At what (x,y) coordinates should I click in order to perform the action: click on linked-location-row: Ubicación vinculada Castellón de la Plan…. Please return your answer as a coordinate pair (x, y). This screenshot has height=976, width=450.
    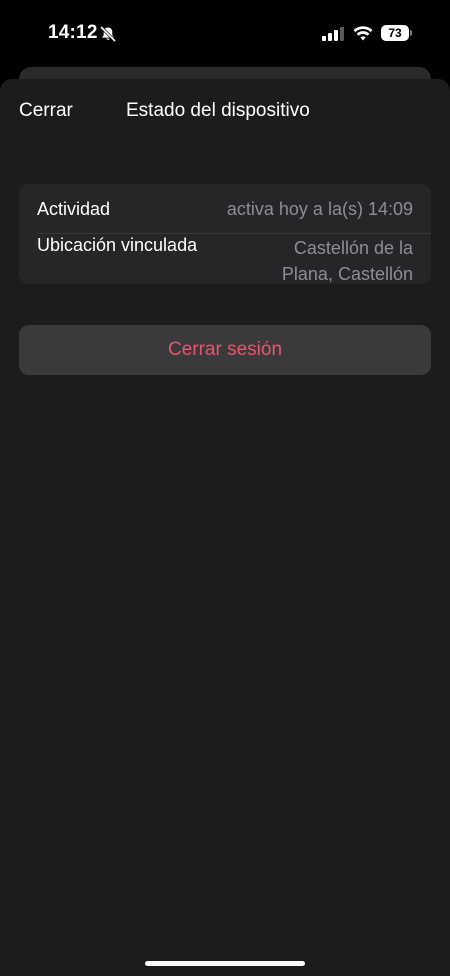
    Looking at the image, I should click on (225, 259).